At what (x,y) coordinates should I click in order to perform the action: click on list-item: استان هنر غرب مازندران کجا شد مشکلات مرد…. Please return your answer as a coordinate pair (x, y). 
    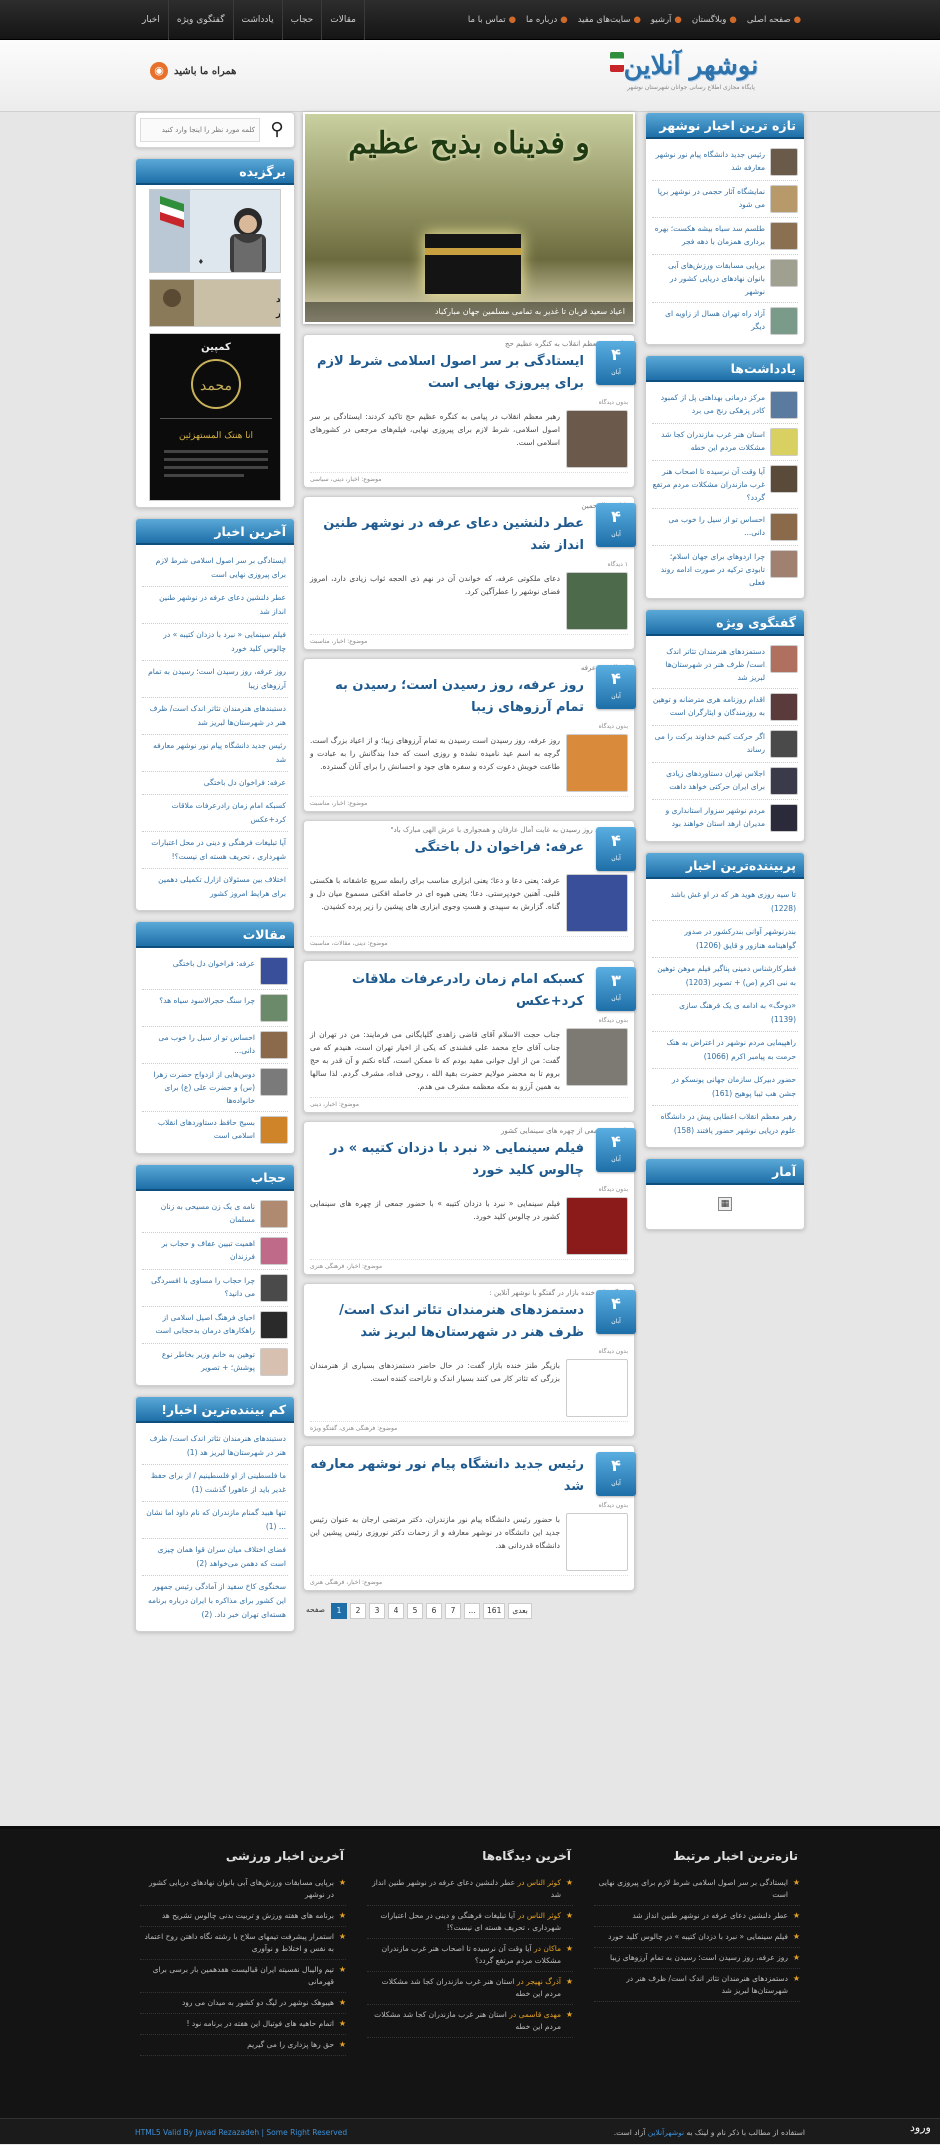
    Looking at the image, I should click on (725, 442).